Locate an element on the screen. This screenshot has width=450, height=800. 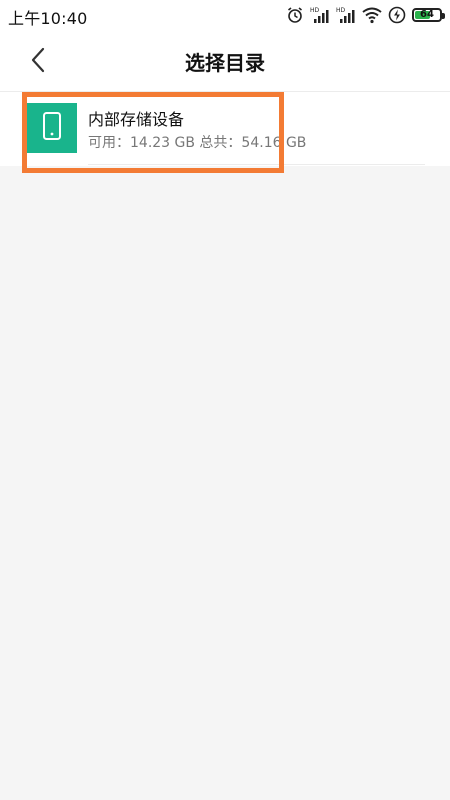
charging-icon is located at coordinates (397, 15).